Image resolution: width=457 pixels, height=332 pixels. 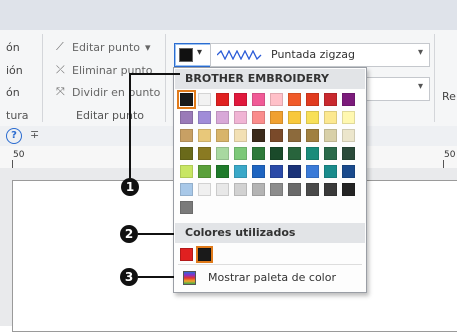 What do you see at coordinates (396, 89) in the screenshot?
I see `stitch-type2-select: ▾` at bounding box center [396, 89].